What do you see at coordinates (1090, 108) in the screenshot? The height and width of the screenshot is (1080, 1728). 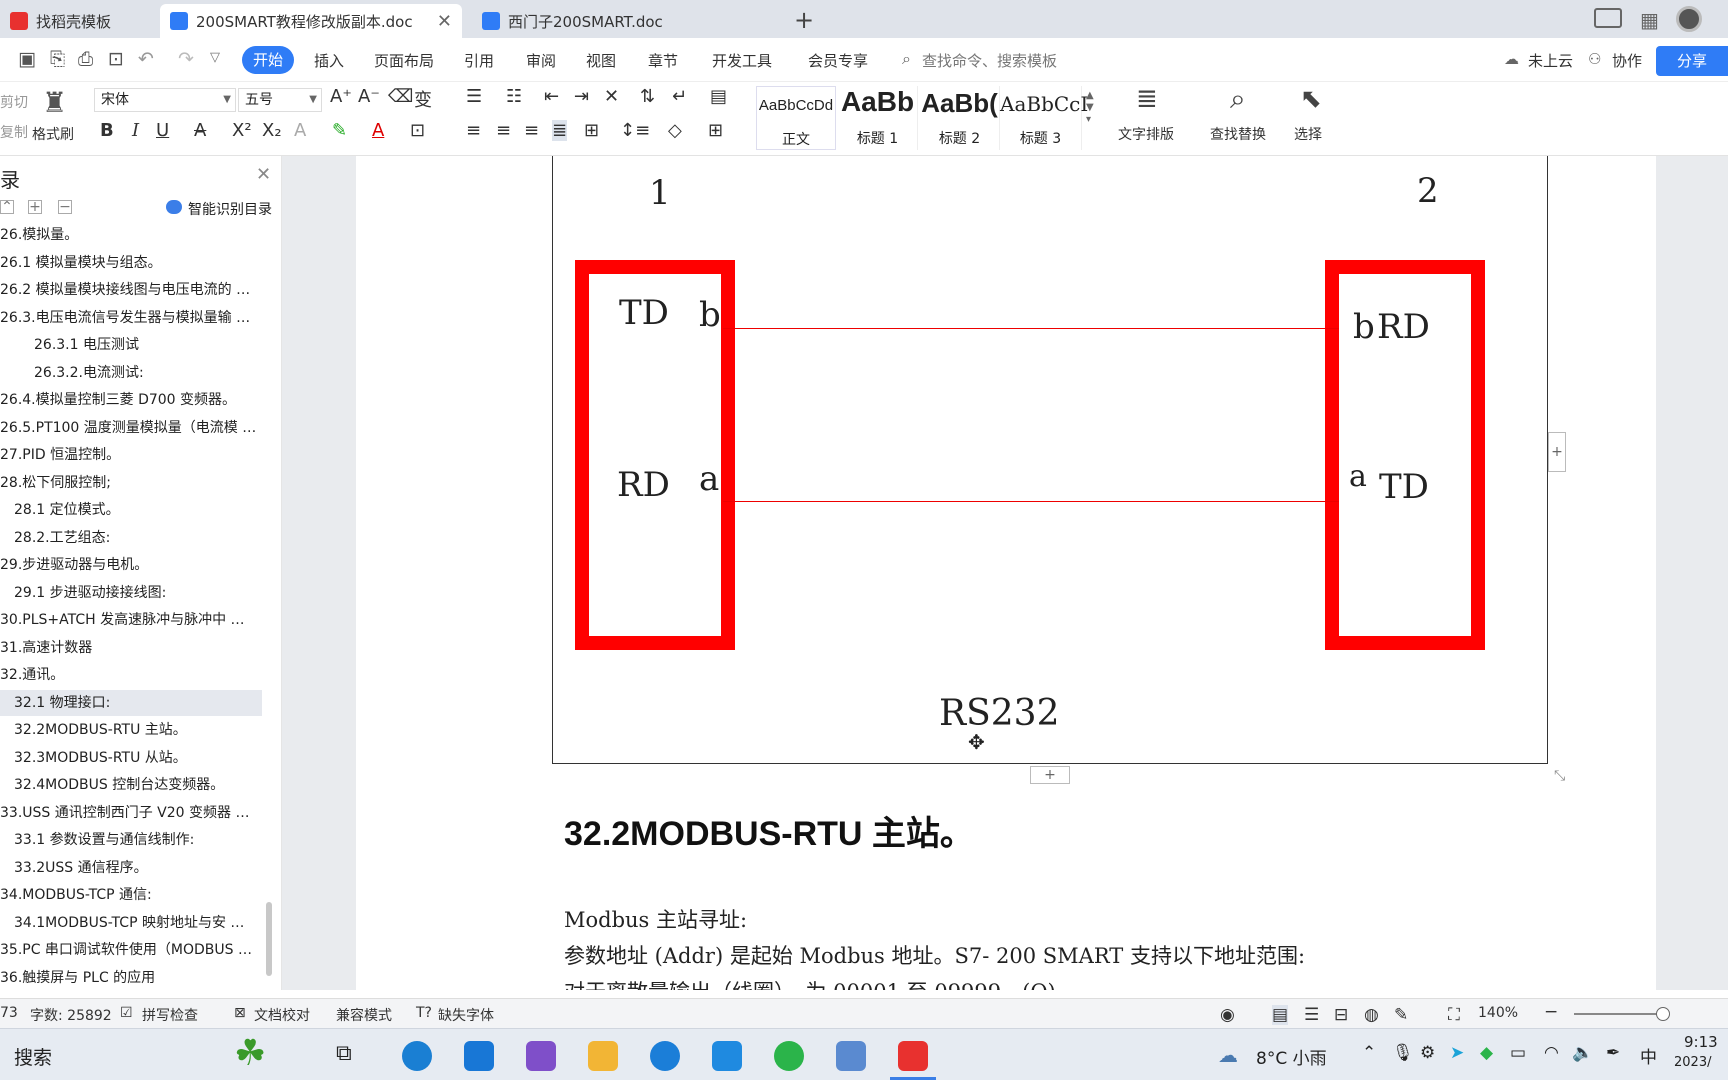 I see `styles-more-icon: ▲ ▼ ▾` at bounding box center [1090, 108].